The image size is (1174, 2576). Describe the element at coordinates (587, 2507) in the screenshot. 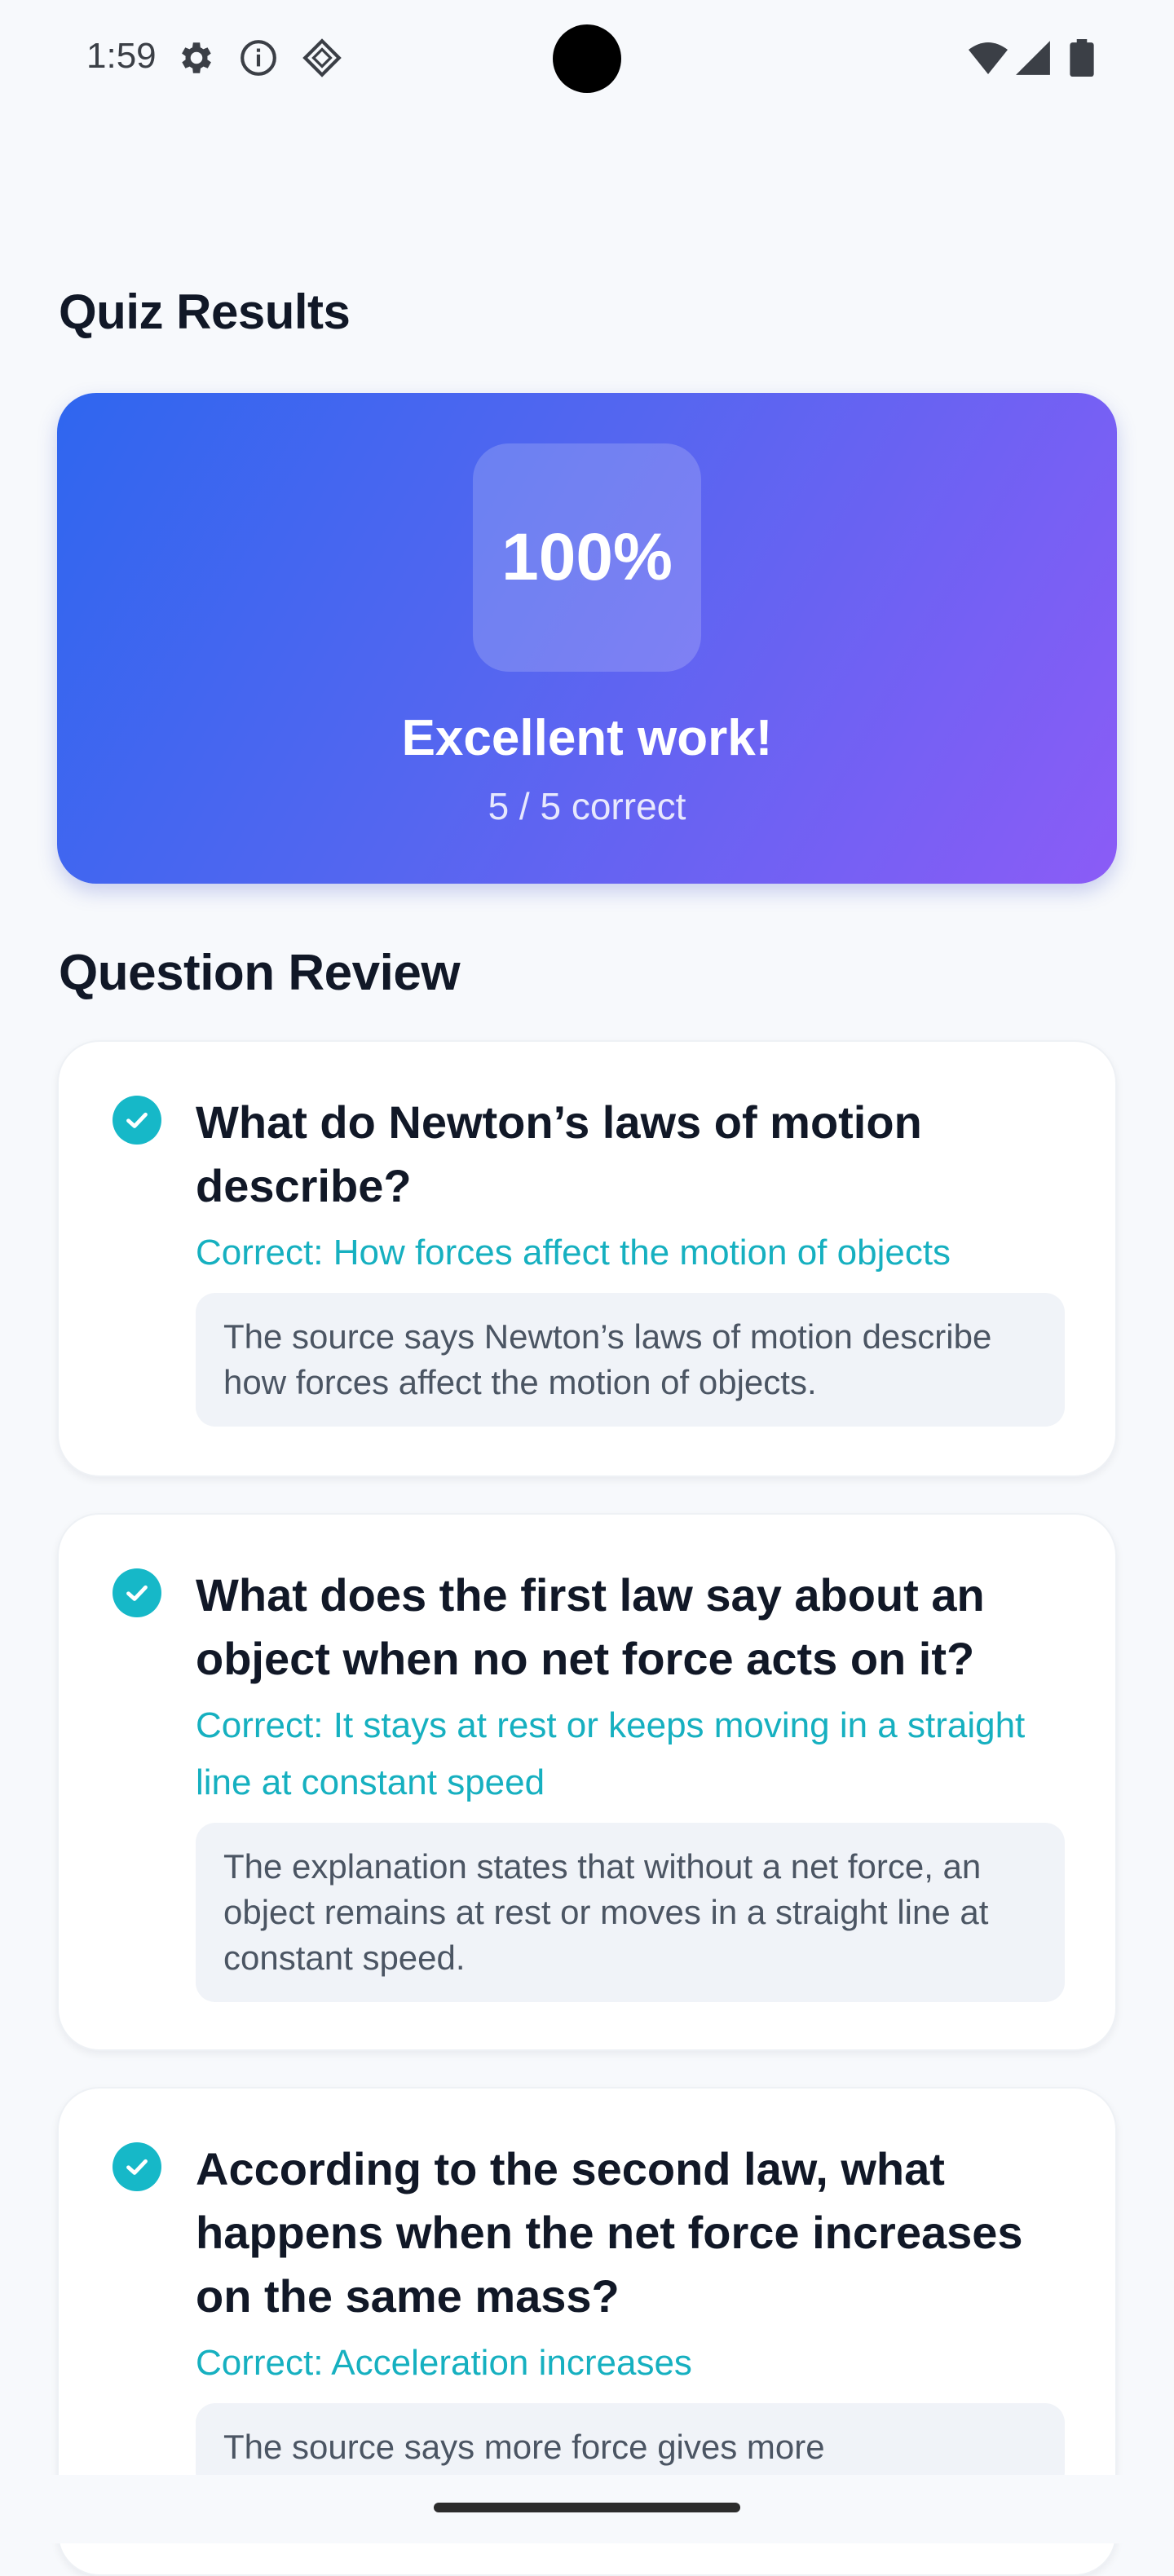

I see `home-indicator` at that location.